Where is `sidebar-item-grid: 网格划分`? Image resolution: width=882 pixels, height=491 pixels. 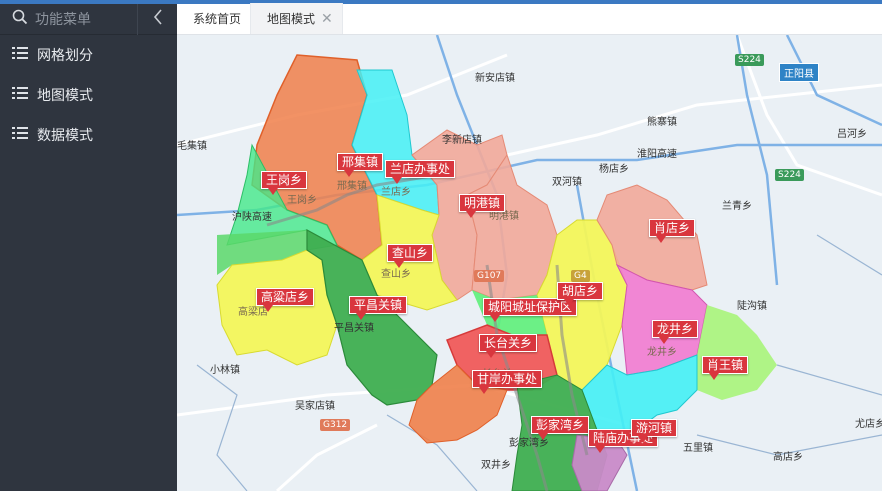 sidebar-item-grid: 网格划分 is located at coordinates (88, 55).